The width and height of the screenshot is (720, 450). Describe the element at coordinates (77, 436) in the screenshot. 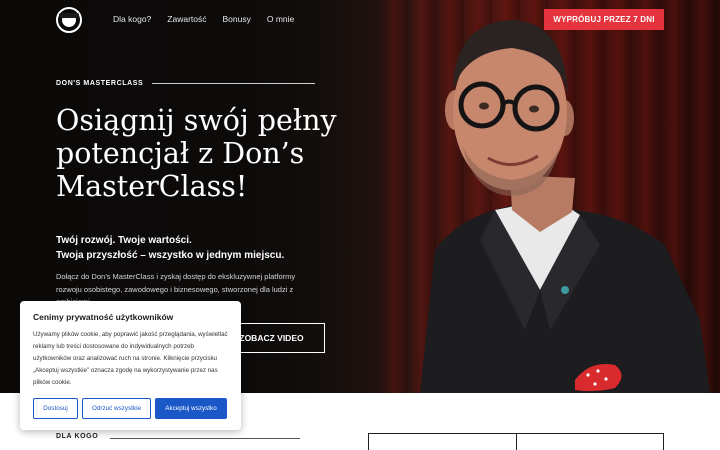

I see `section-label-dla-kogo: DLA KOGO` at that location.